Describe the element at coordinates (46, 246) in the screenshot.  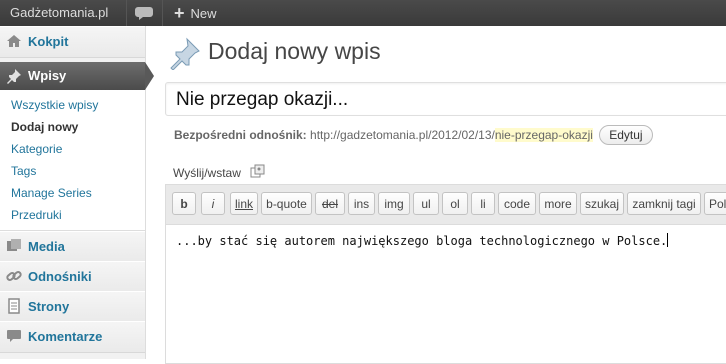
I see `sidebar-item-label: Media` at that location.